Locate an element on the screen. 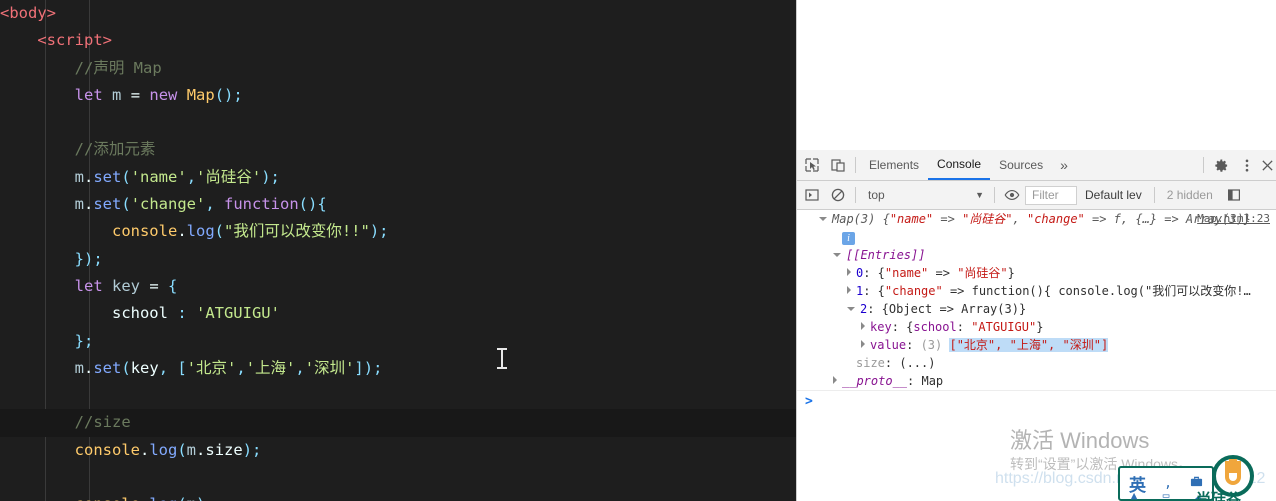 This screenshot has height=501, width=1276. code-token: ( is located at coordinates (181, 498).